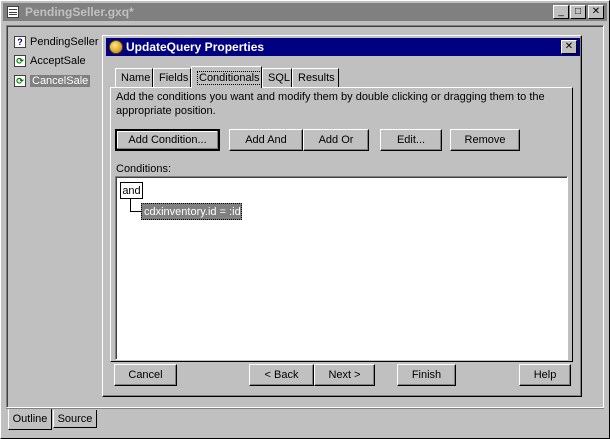  I want to click on help-button: Help, so click(545, 375).